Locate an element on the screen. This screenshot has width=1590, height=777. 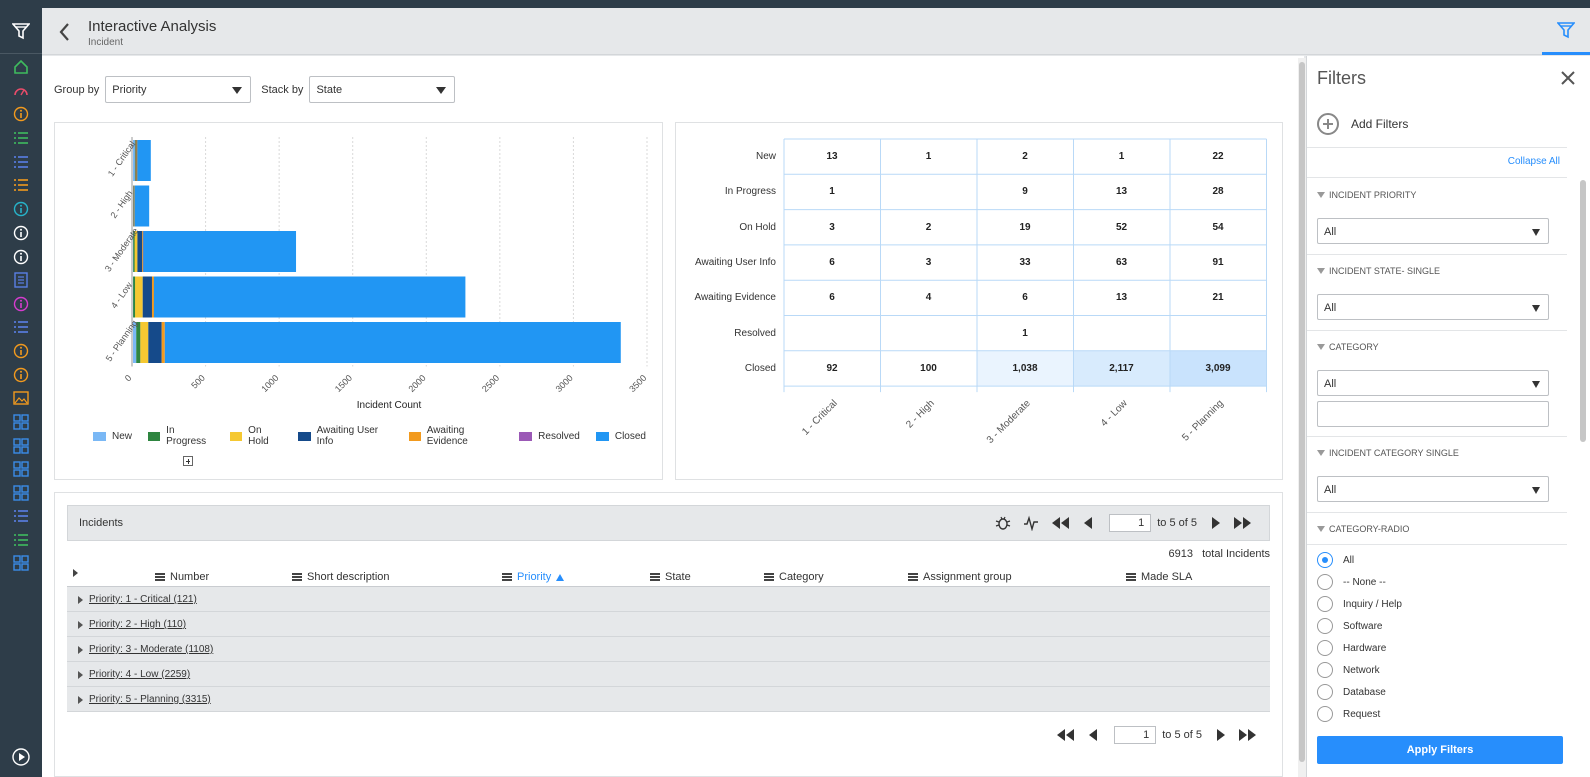
filters-scrollbar is located at coordinates (1583, 311).